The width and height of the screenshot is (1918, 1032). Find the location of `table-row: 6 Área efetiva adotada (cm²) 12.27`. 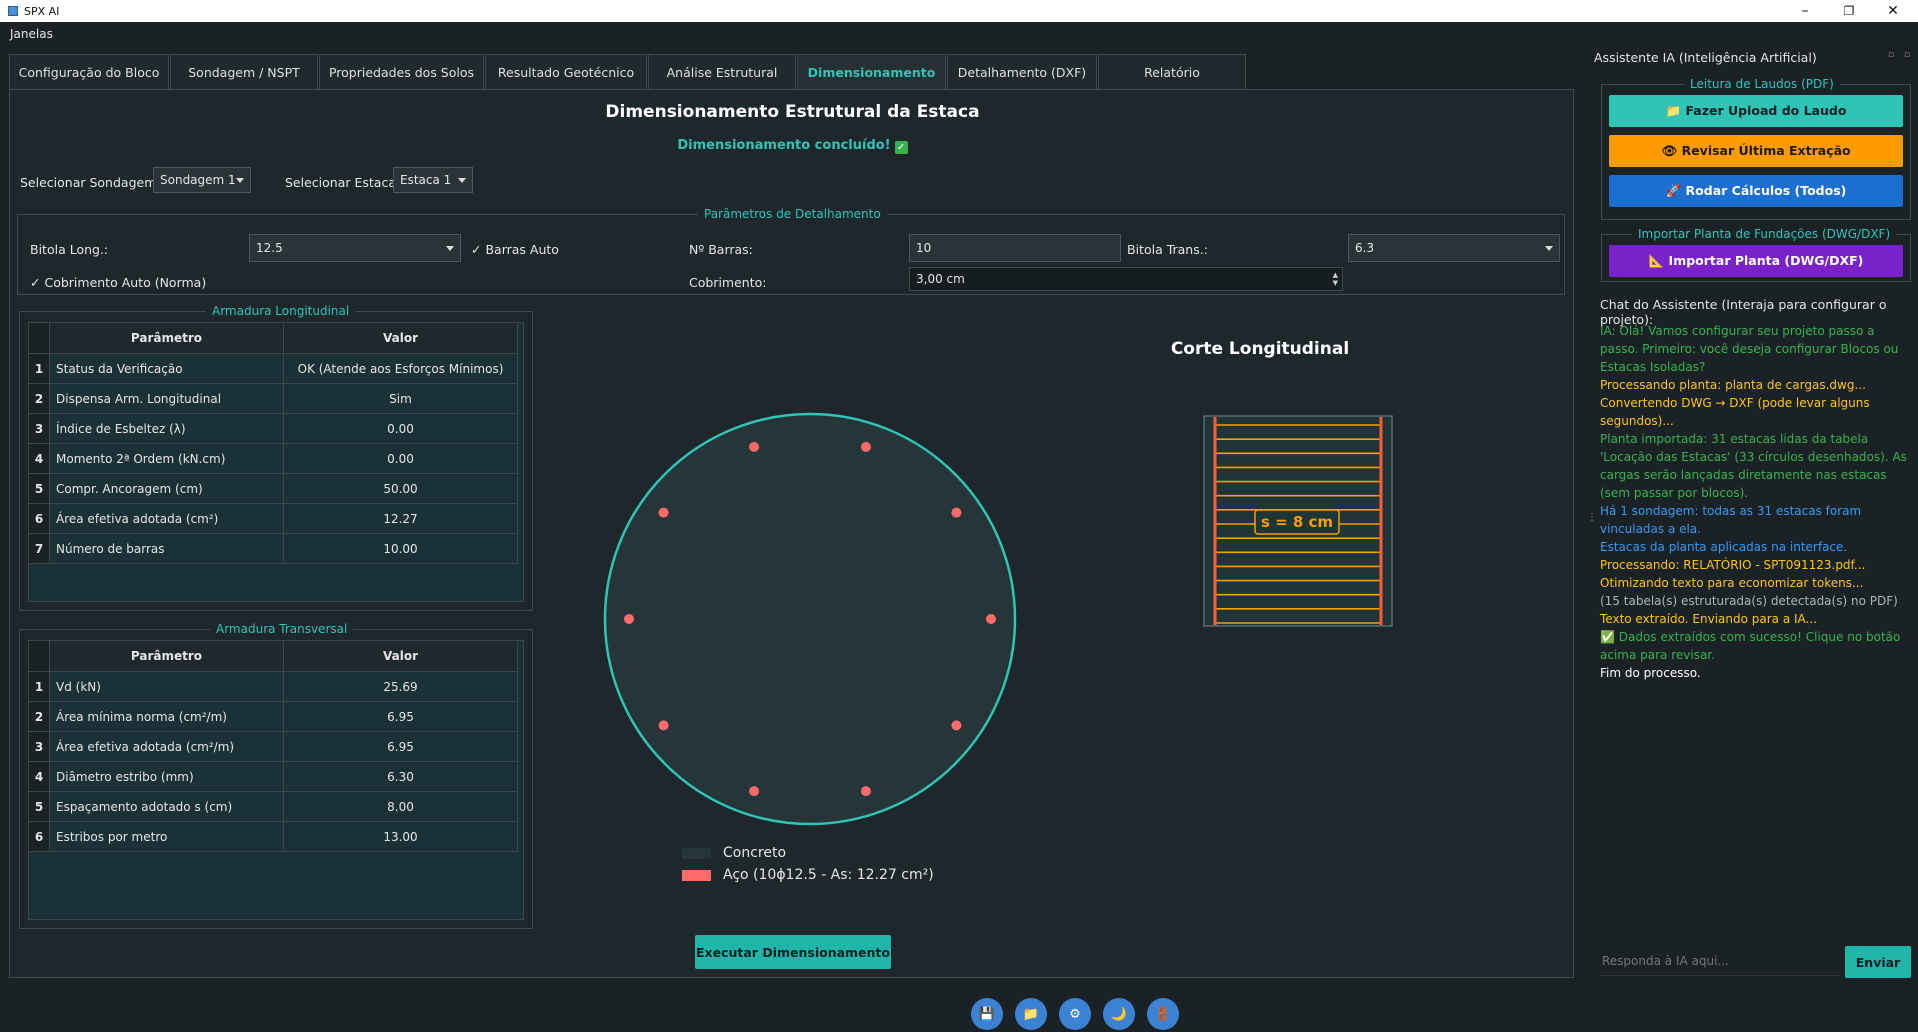

table-row: 6 Área efetiva adotada (cm²) 12.27 is located at coordinates (273, 518).